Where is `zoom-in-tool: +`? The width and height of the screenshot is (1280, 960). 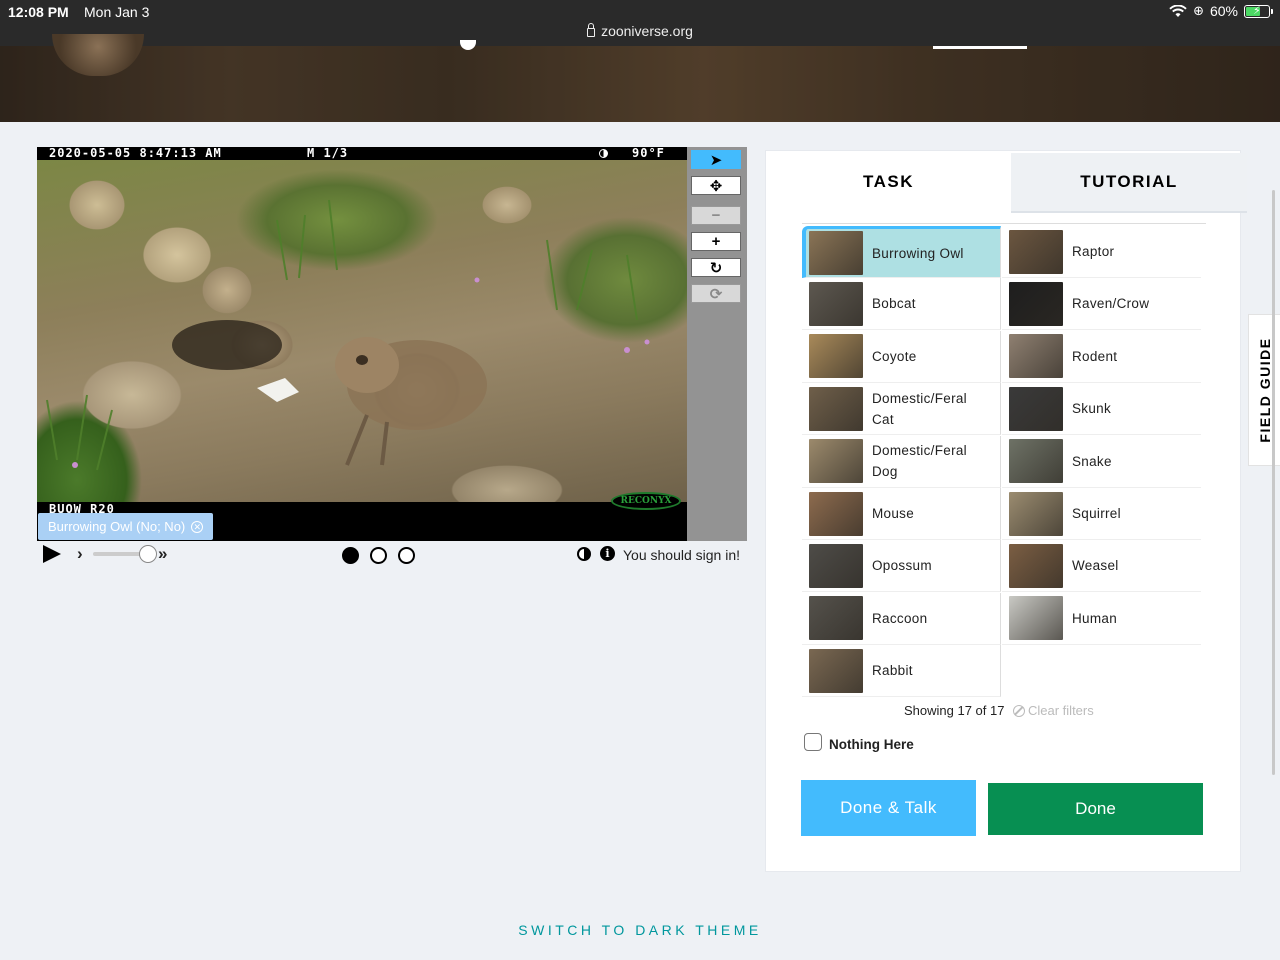
zoom-in-tool: + is located at coordinates (716, 241).